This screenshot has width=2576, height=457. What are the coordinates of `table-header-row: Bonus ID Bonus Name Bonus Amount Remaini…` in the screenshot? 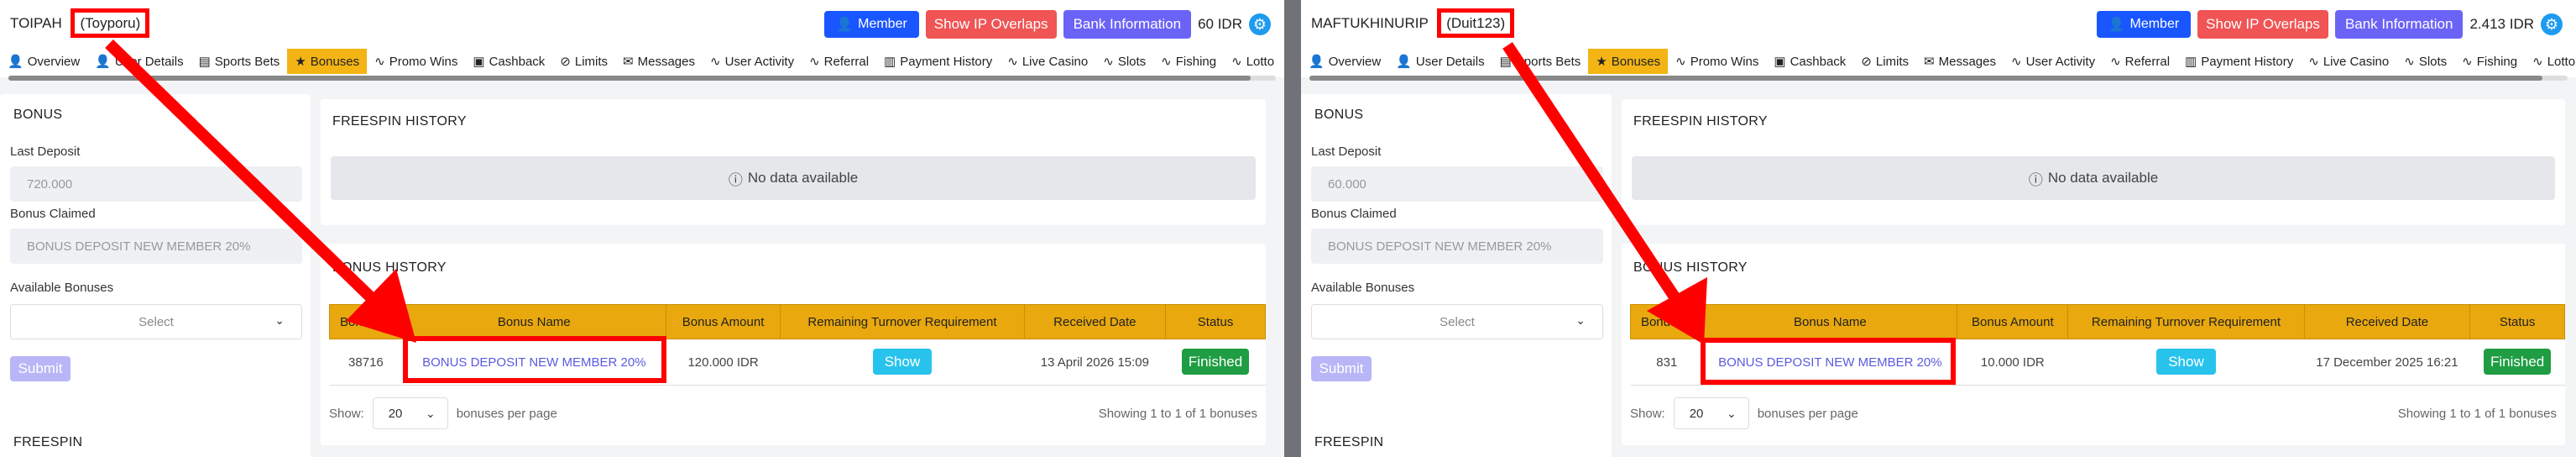 It's located at (797, 321).